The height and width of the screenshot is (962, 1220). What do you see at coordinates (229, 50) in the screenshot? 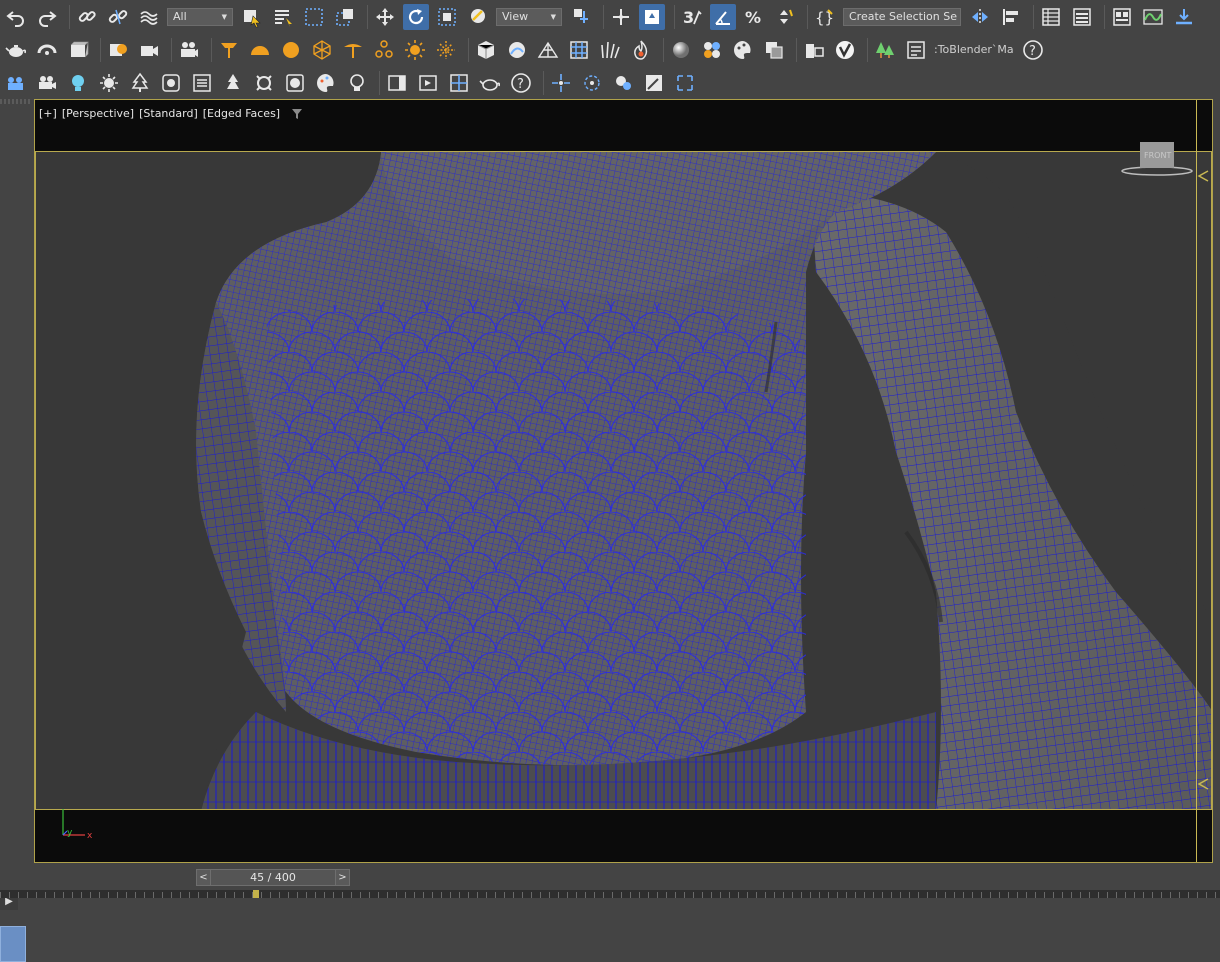
I see `spotlight-icon` at bounding box center [229, 50].